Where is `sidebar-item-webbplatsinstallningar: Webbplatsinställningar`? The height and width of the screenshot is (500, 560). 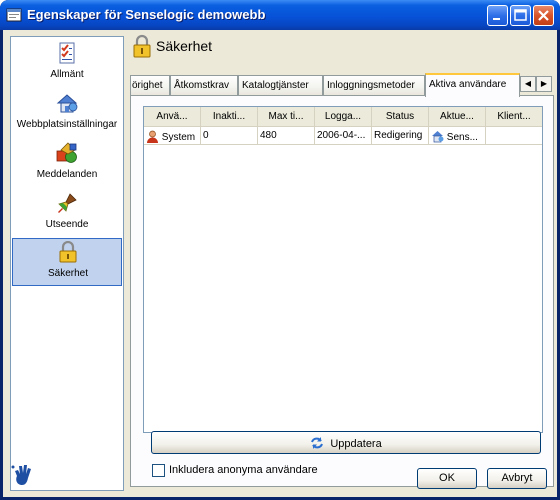
sidebar-item-webbplatsinstallningar: Webbplatsinställningar is located at coordinates (67, 114).